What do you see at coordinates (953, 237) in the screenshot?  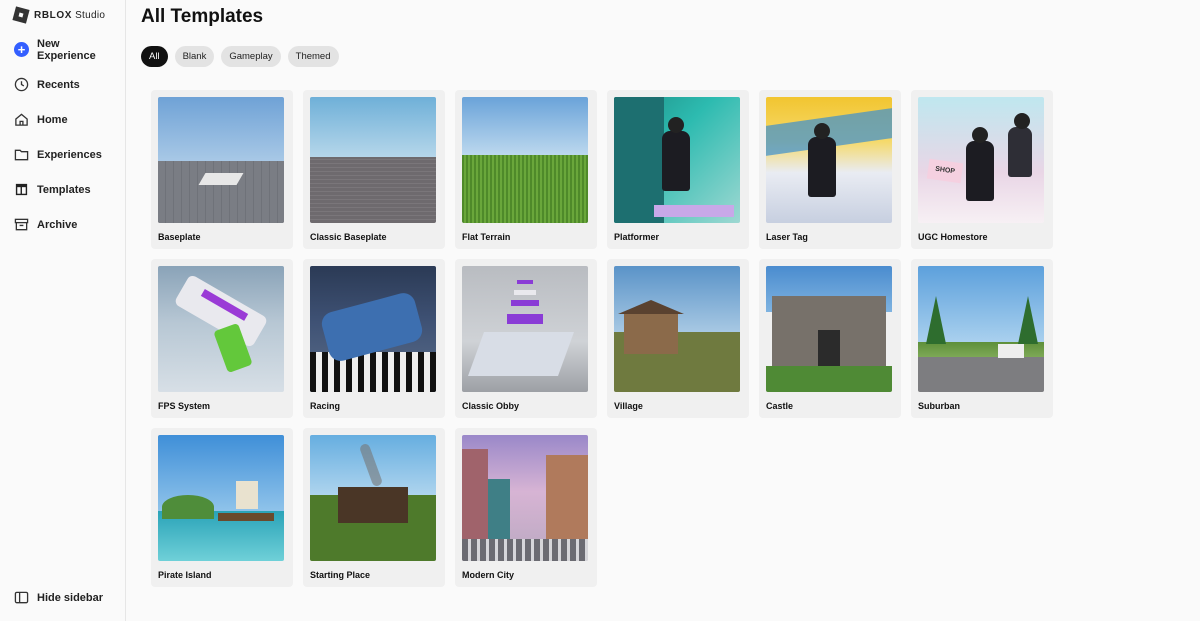 I see `template-name: UGC Homestore` at bounding box center [953, 237].